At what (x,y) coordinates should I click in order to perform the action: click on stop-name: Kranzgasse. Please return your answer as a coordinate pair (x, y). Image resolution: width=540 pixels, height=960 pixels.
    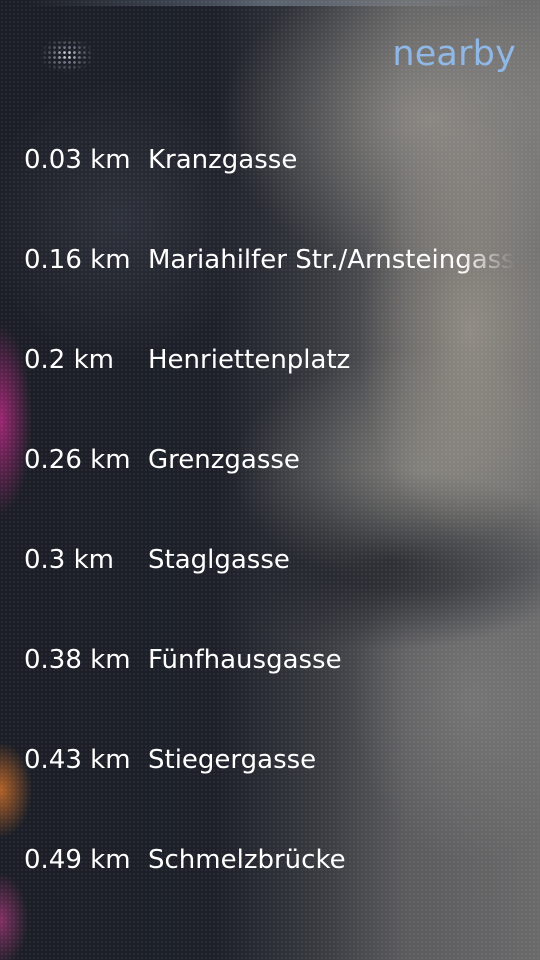
    Looking at the image, I should click on (223, 160).